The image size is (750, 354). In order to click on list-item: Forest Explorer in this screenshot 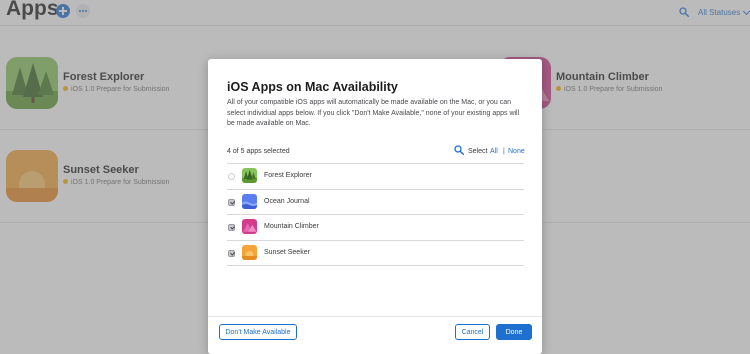, I will do `click(375, 177)`.